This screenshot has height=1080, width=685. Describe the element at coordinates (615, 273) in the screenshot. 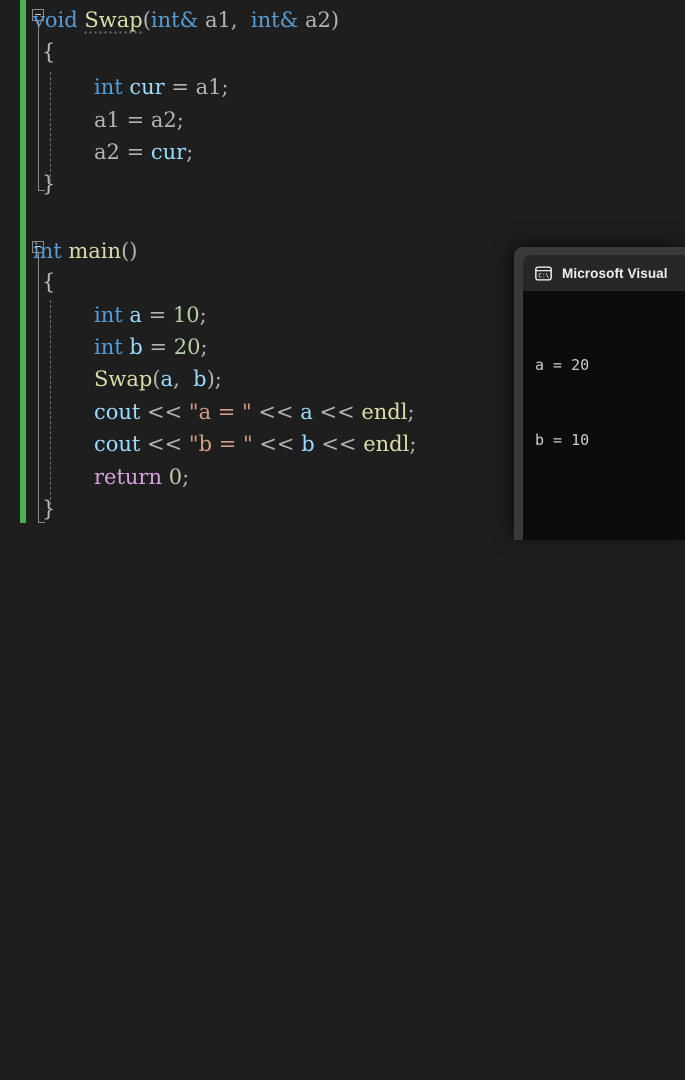

I see `console-window-title: Microsoft Visual` at that location.